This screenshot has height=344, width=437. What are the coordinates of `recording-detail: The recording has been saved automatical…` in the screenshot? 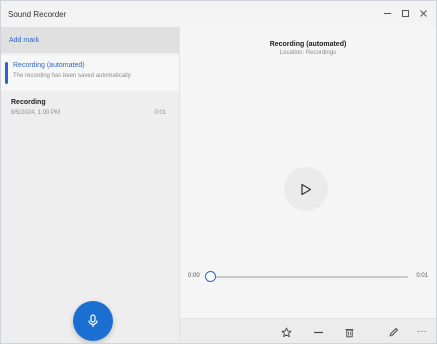 It's located at (72, 76).